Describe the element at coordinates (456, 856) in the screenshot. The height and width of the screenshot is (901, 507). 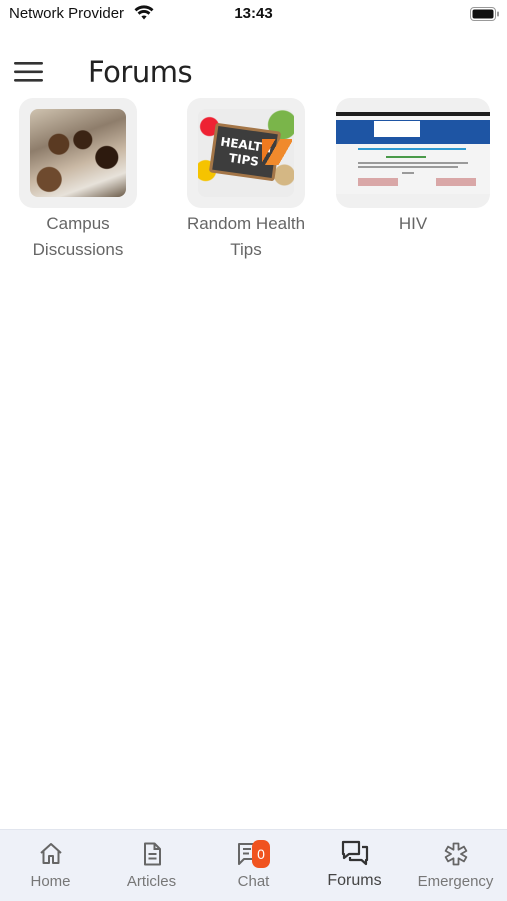
I see `emergency-icon` at that location.